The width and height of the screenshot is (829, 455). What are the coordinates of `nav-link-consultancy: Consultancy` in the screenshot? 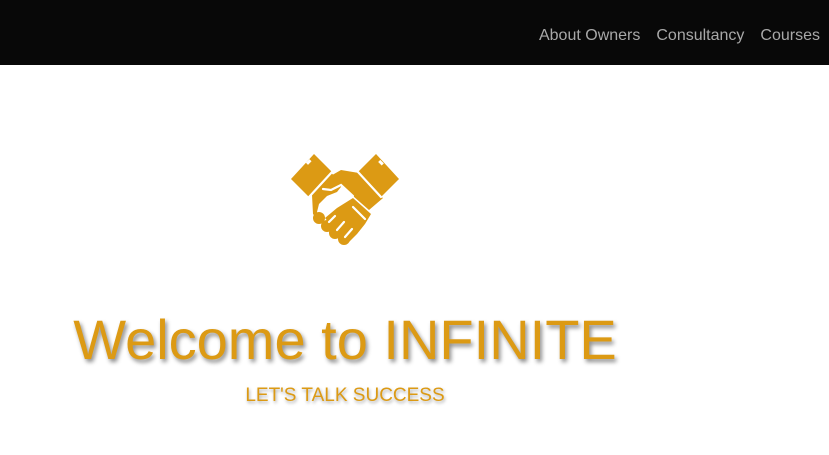 It's located at (700, 36).